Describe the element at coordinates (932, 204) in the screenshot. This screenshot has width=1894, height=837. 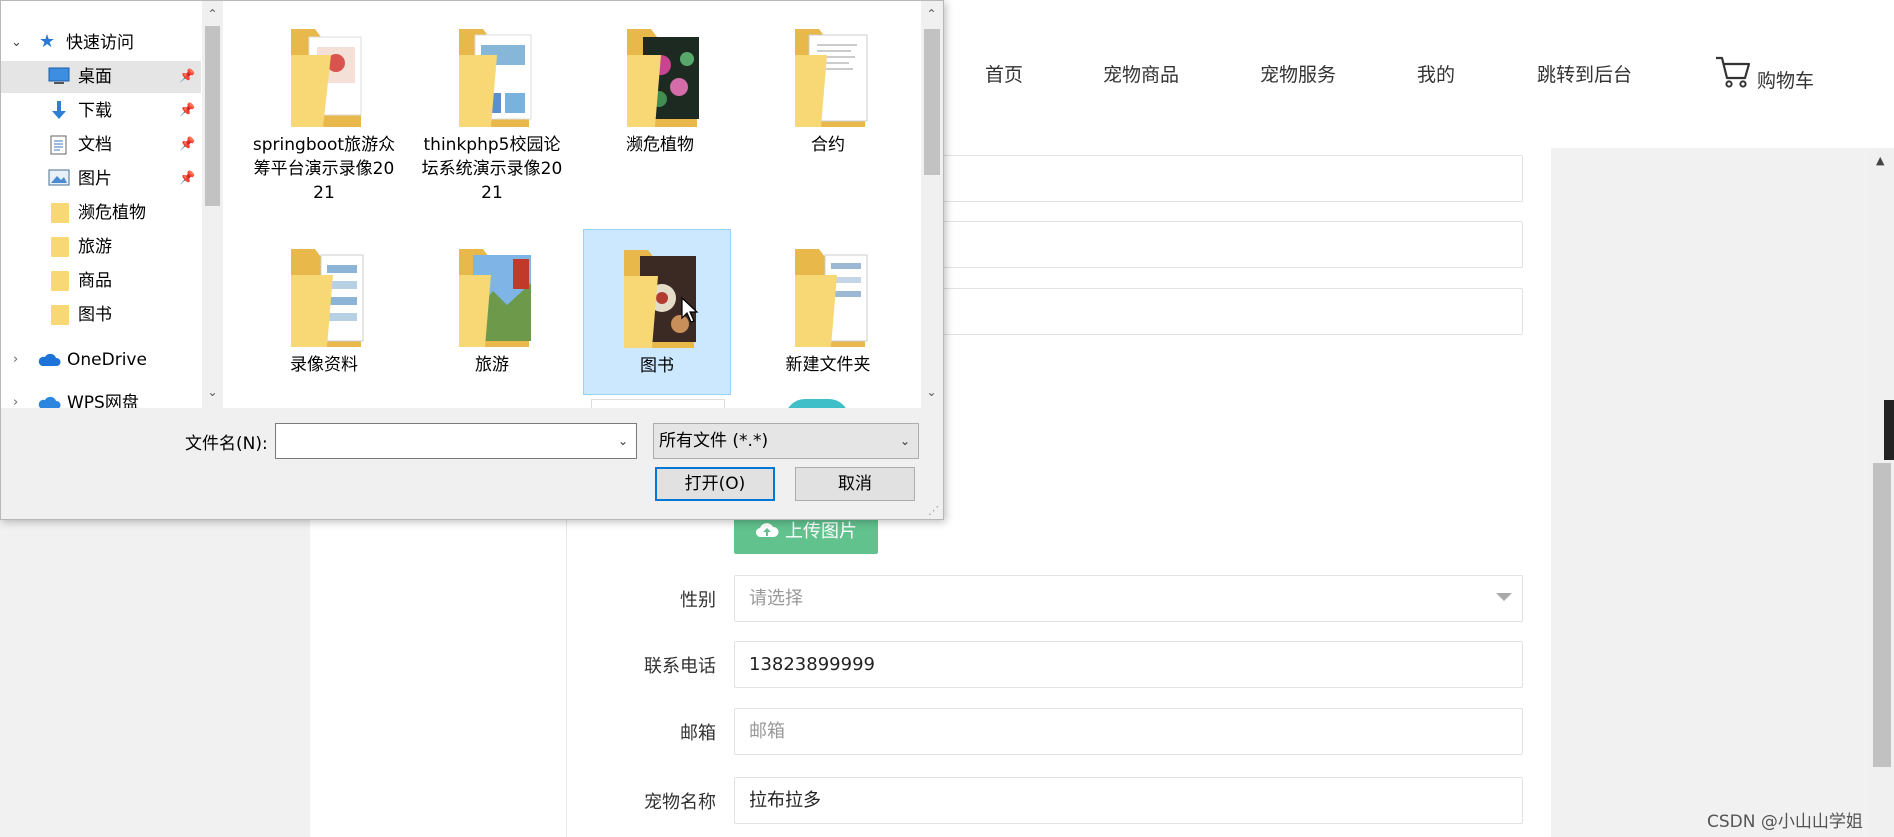
I see `files-pane-scrollbar: ⌃ ⌄` at that location.